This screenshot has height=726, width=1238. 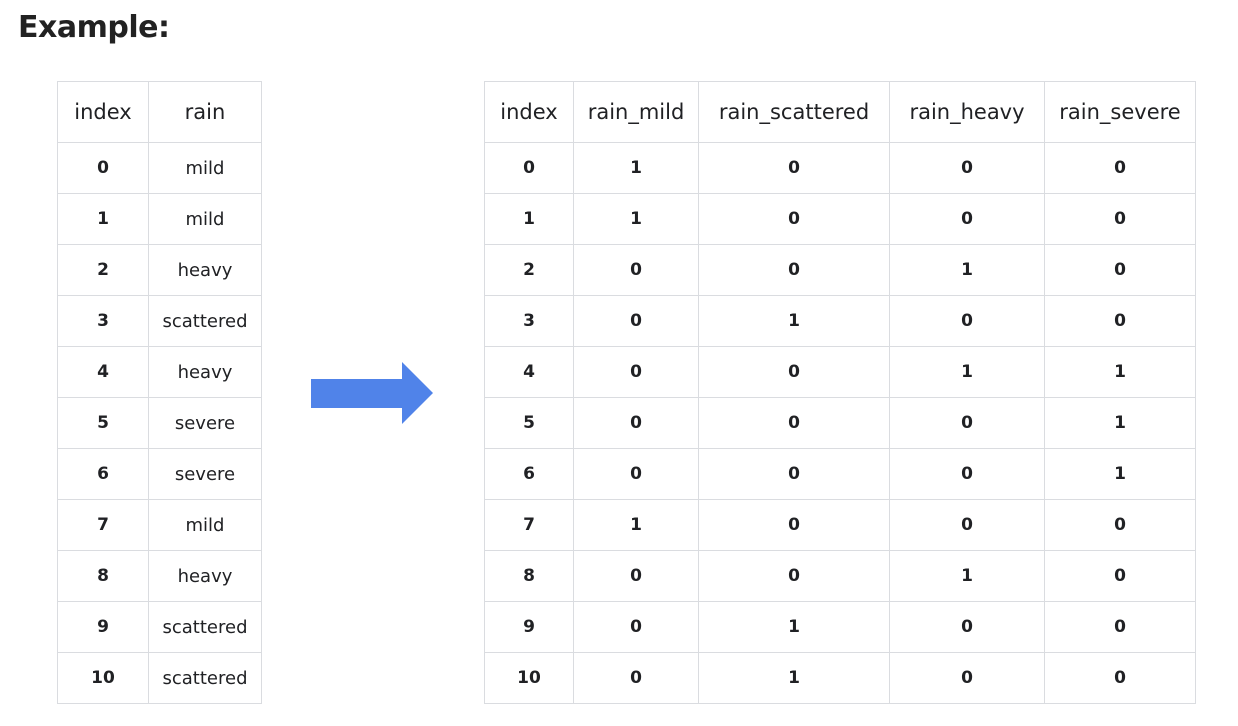 I want to click on table-cell: severe, so click(x=205, y=474).